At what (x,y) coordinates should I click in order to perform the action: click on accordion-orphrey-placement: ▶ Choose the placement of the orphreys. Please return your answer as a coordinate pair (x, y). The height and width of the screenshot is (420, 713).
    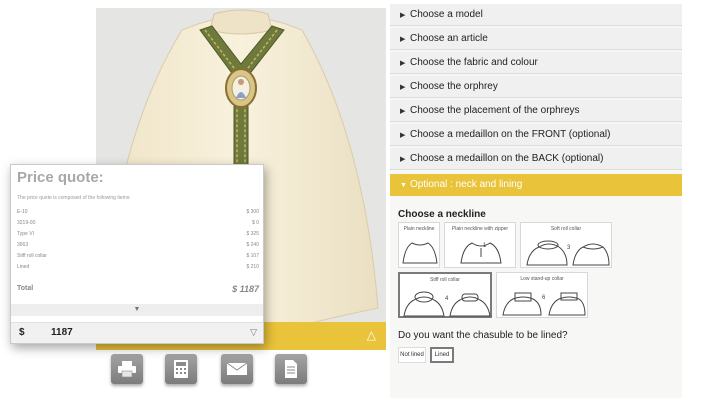
    Looking at the image, I should click on (536, 111).